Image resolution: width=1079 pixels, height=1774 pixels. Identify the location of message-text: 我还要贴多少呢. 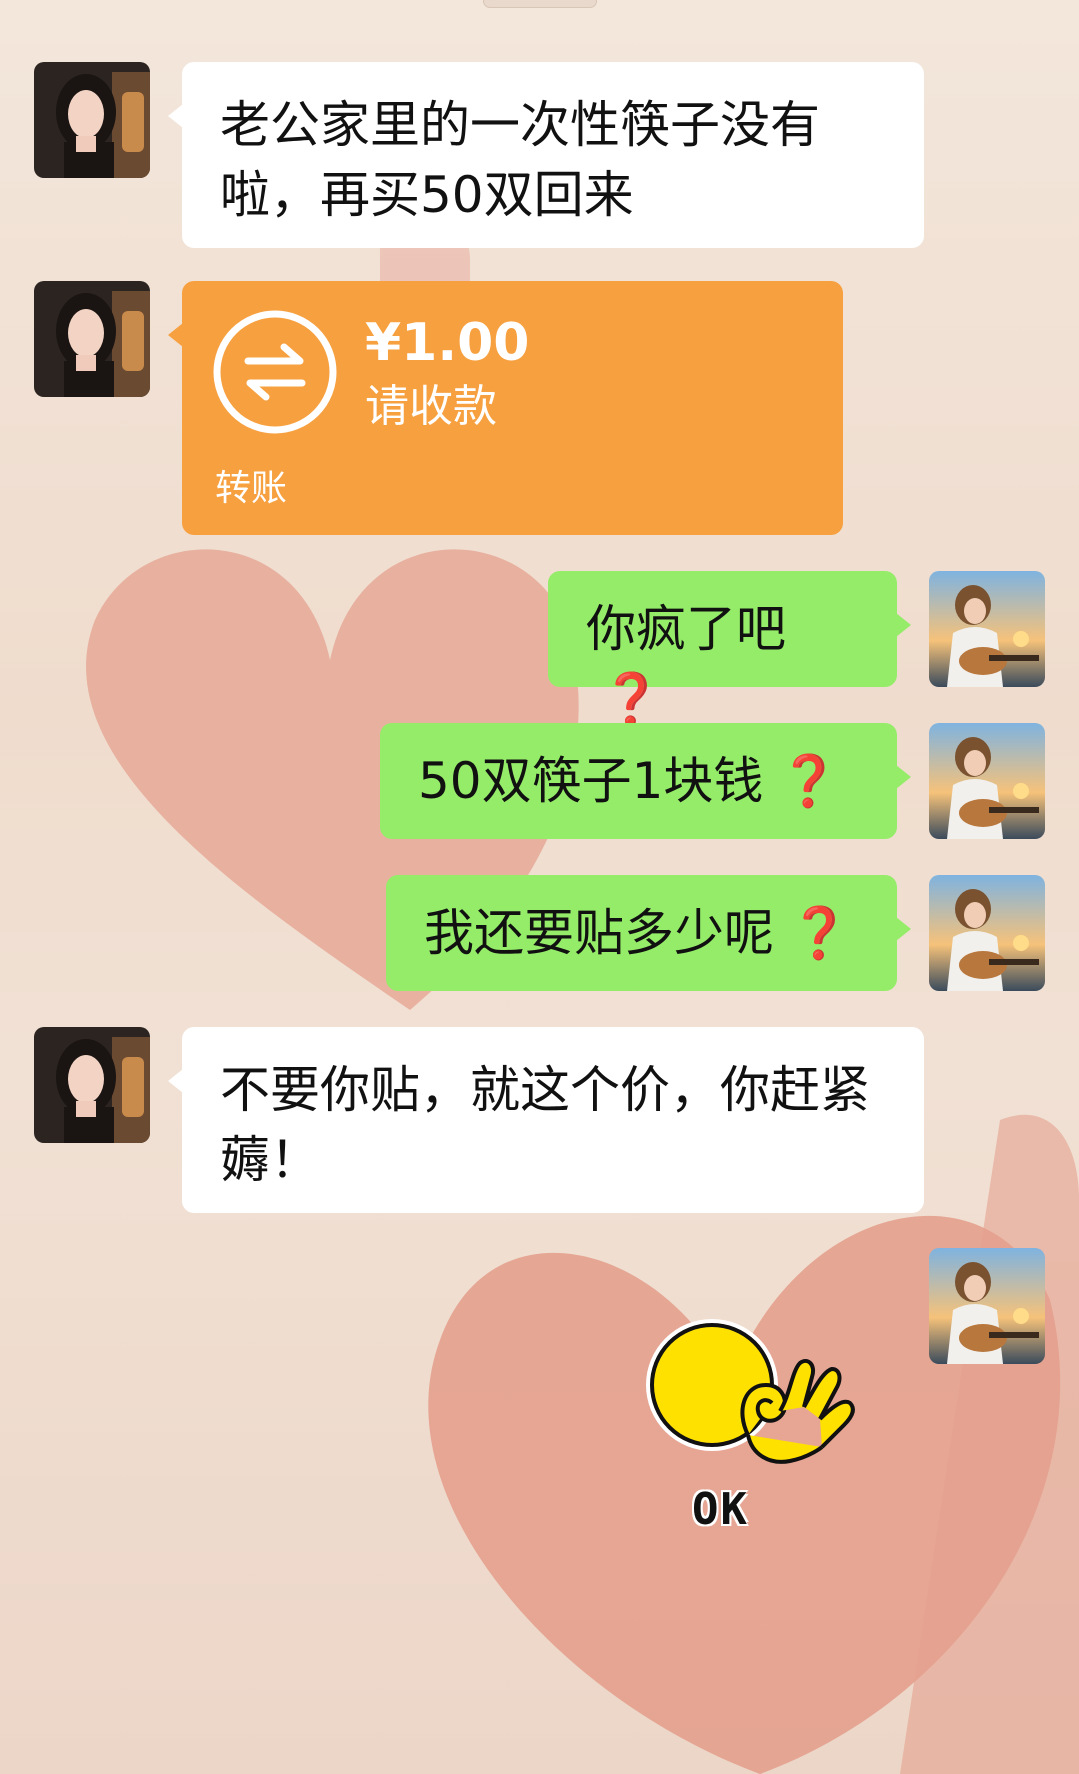
(599, 933).